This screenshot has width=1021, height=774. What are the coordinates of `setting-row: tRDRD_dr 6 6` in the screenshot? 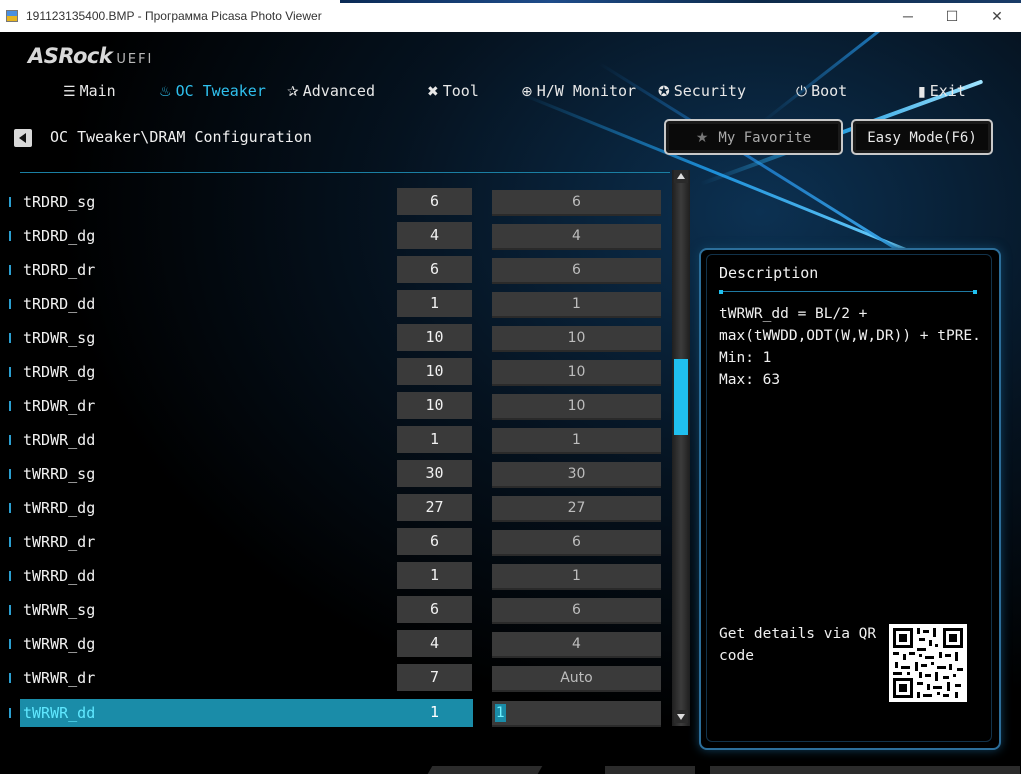 It's located at (335, 270).